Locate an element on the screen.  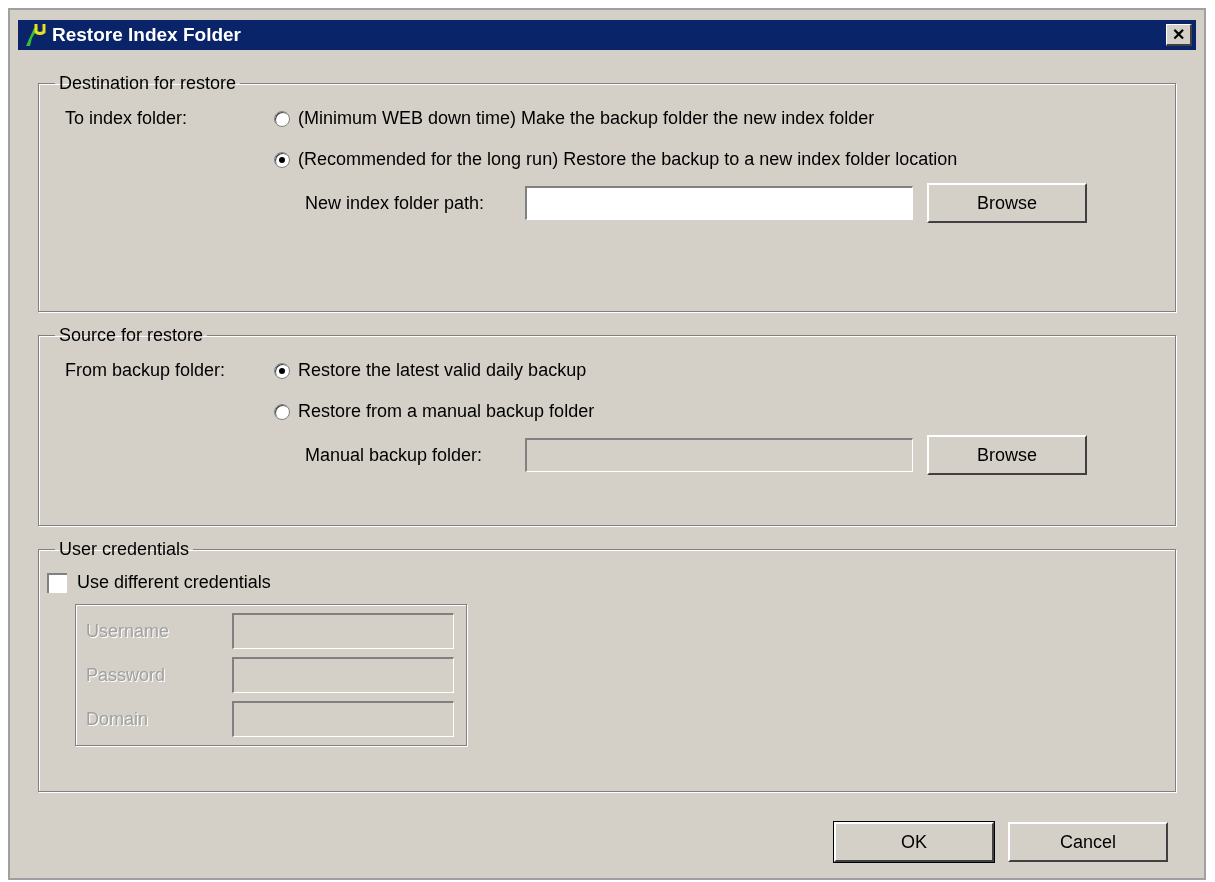
window-title: Restore Index Folder is located at coordinates (146, 34).